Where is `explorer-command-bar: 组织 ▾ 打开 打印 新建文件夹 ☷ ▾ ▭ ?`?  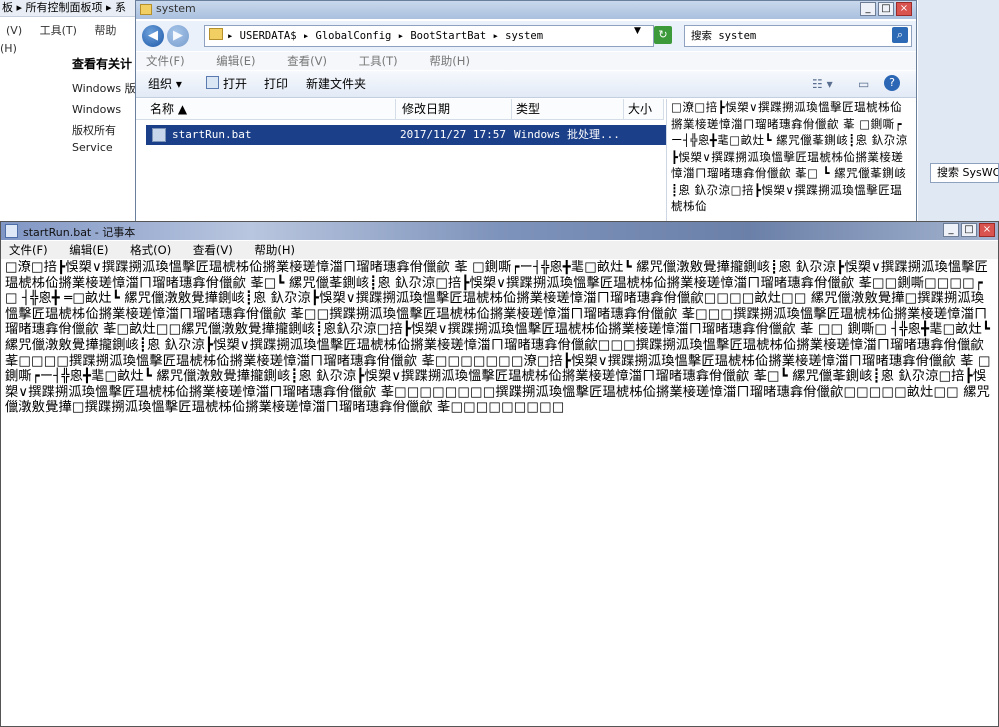
explorer-command-bar: 组织 ▾ 打开 打印 新建文件夹 ☷ ▾ ▭ ? is located at coordinates (526, 84).